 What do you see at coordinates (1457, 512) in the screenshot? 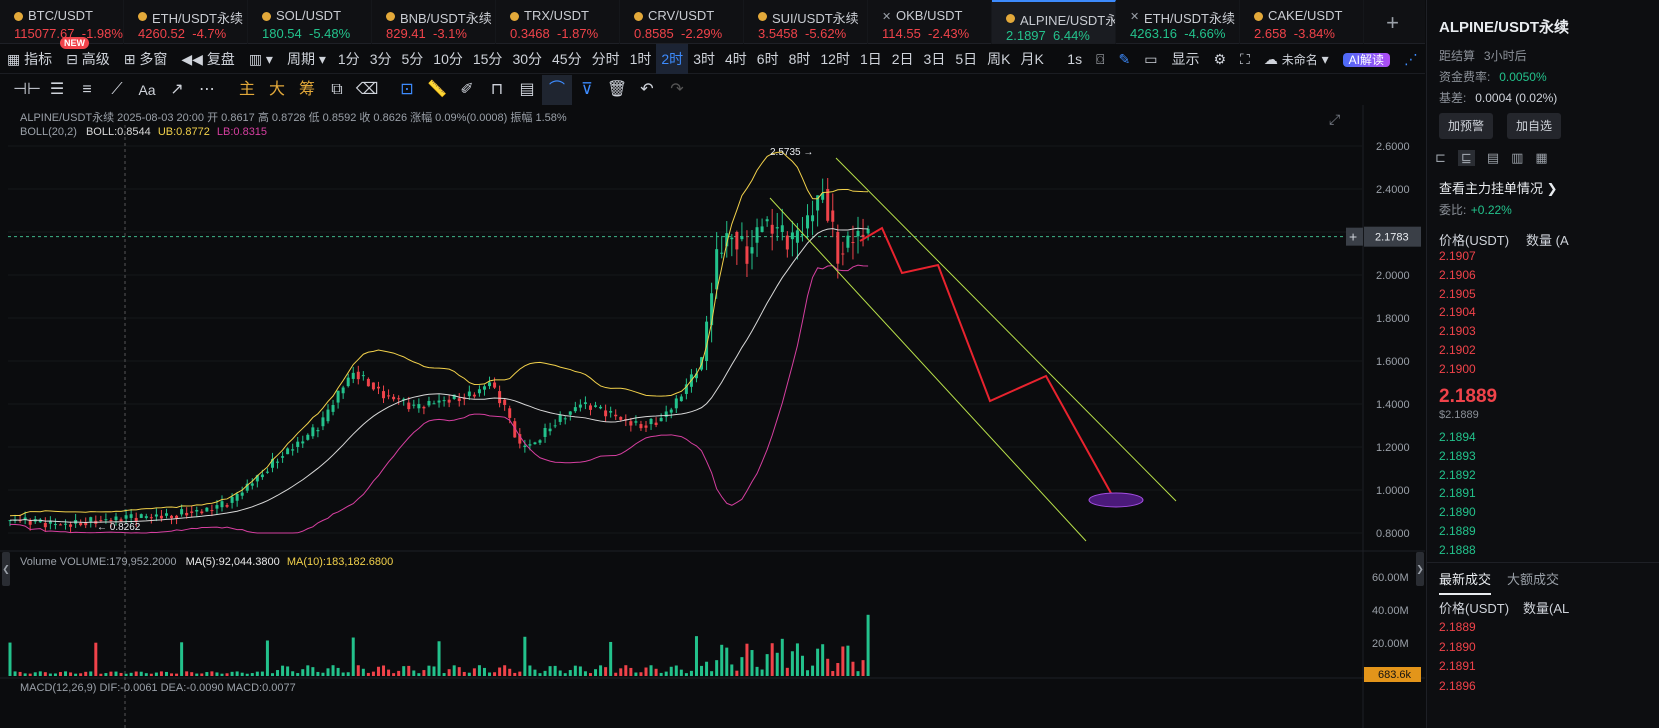
I see `bid-price: 2.1890` at bounding box center [1457, 512].